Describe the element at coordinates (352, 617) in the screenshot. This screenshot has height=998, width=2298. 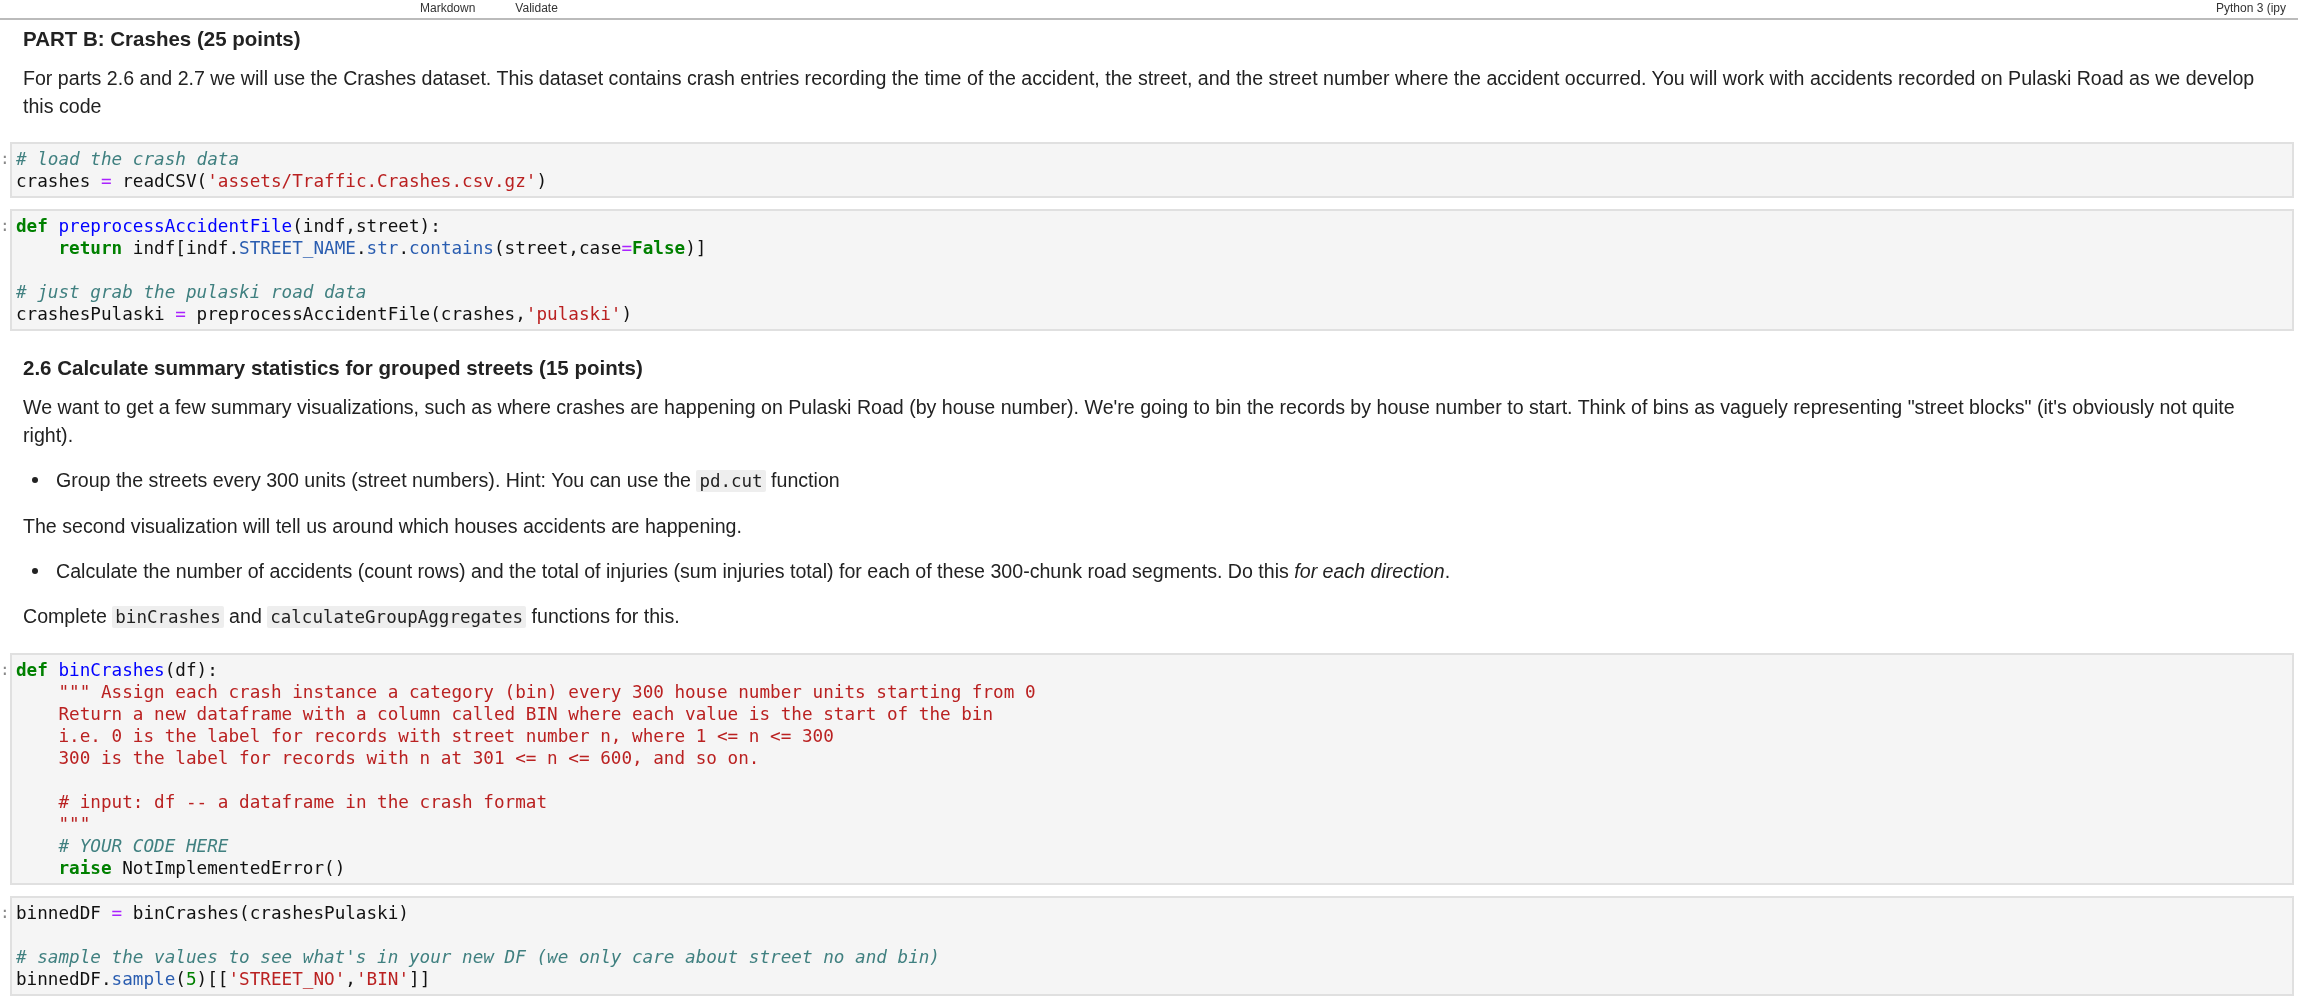
I see `paragraph: Complete binCrashes and calculateGroupAggregates functions for this.` at that location.